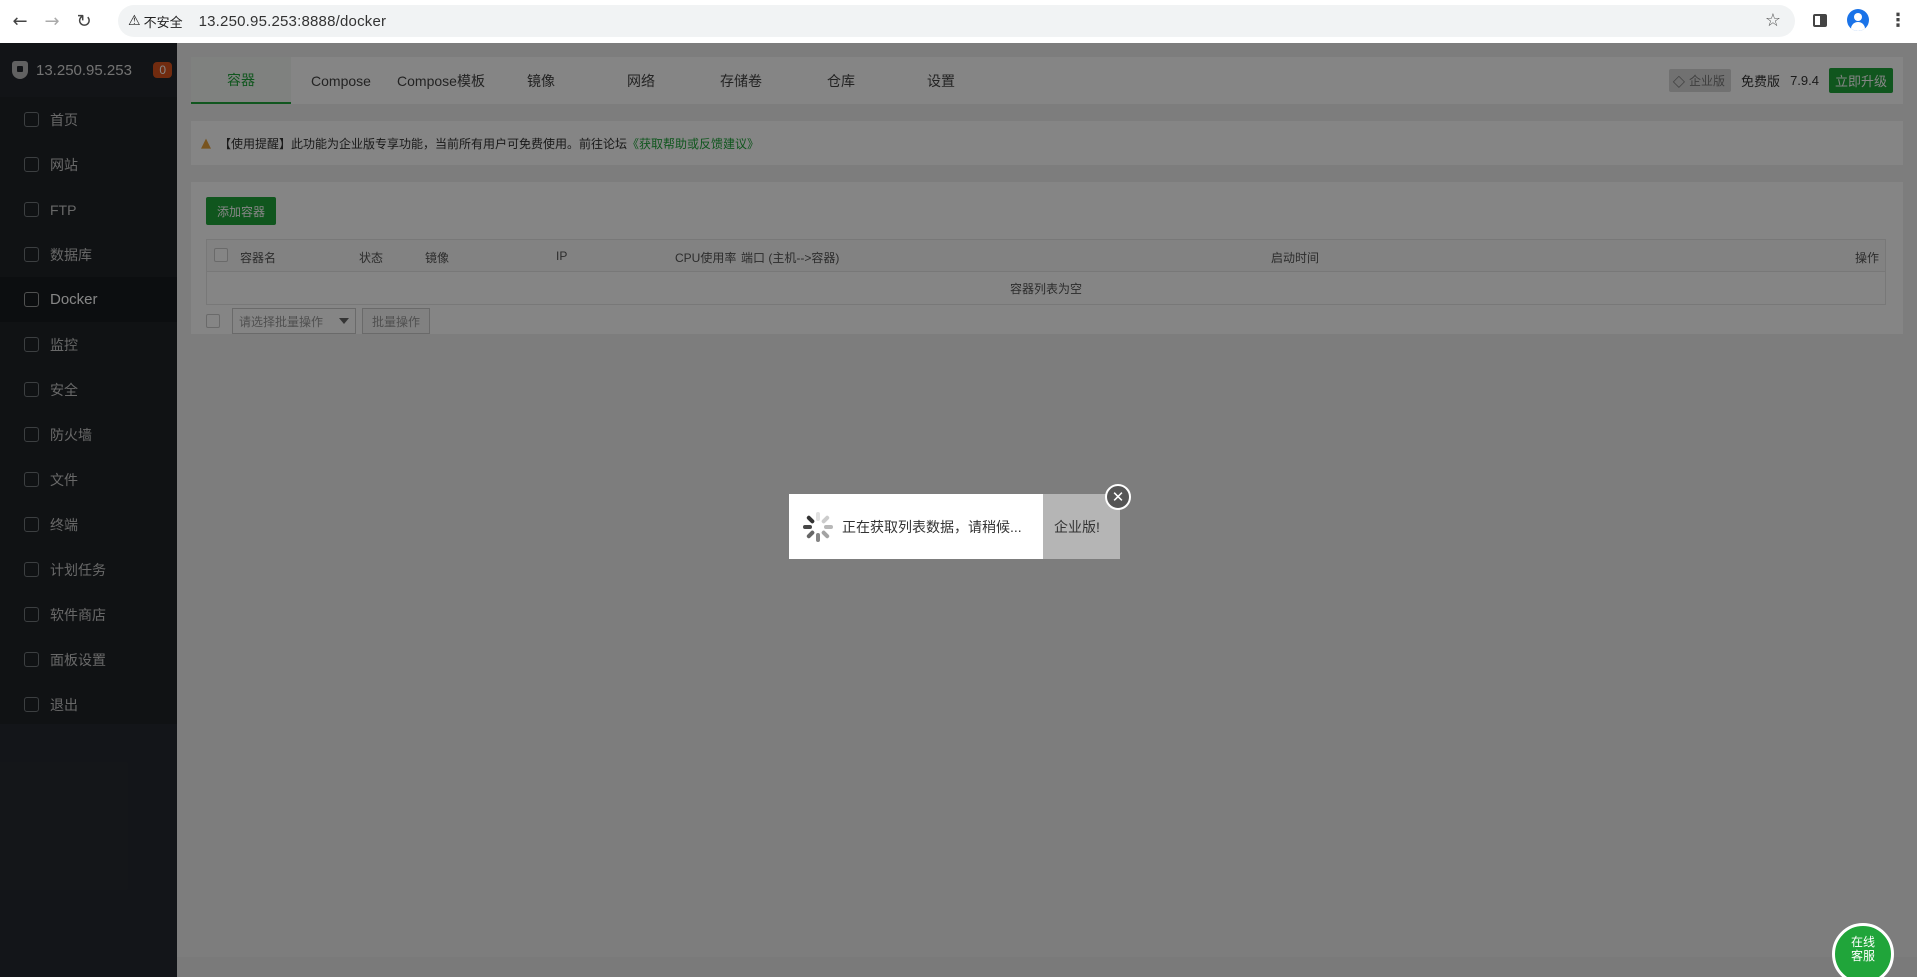 This screenshot has height=977, width=1917. What do you see at coordinates (293, 21) in the screenshot?
I see `url-text: 13.250.95.253:8888/docker` at bounding box center [293, 21].